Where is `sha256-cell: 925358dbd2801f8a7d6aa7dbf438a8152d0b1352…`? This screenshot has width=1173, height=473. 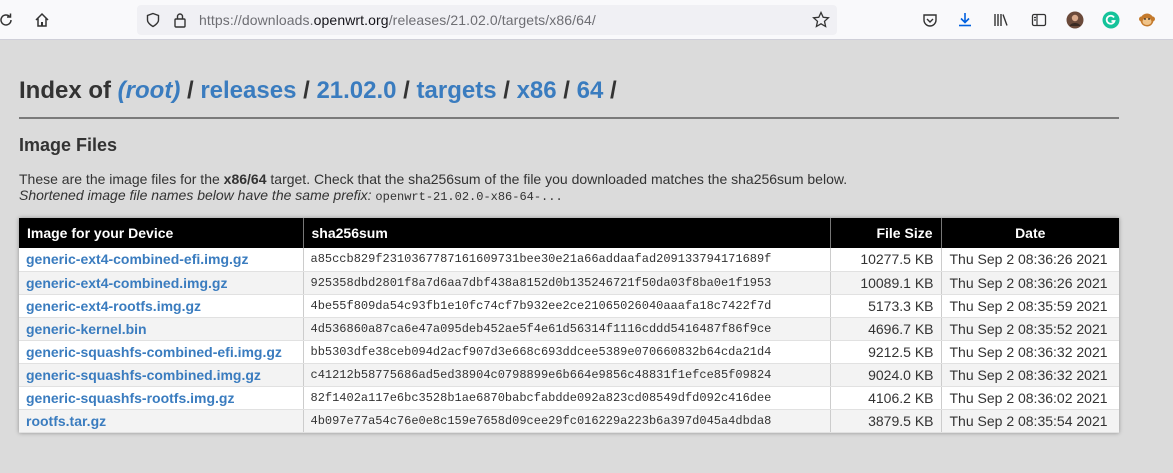 sha256-cell: 925358dbd2801f8a7d6aa7dbf438a8152d0b1352… is located at coordinates (567, 283).